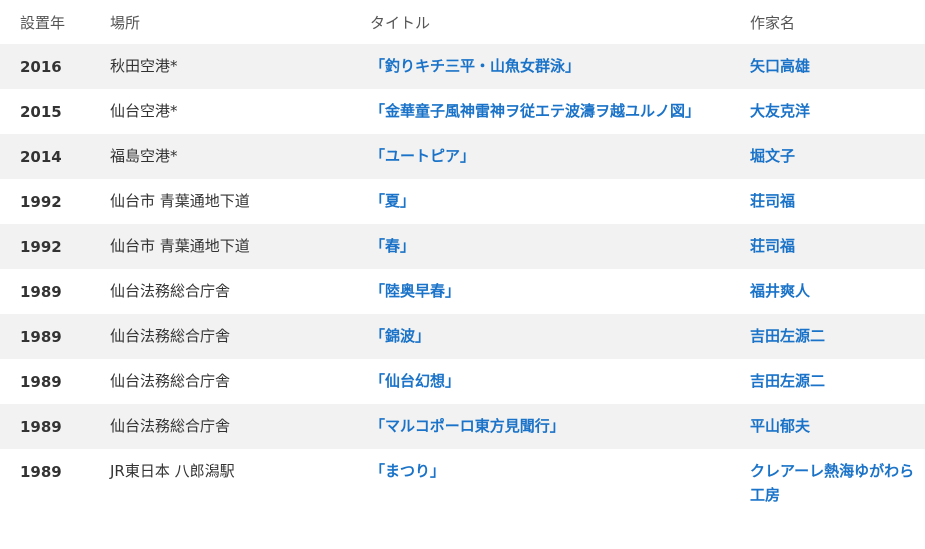  What do you see at coordinates (832, 483) in the screenshot?
I see `artist-link: クレアーレ熱海ゆがわら工房` at bounding box center [832, 483].